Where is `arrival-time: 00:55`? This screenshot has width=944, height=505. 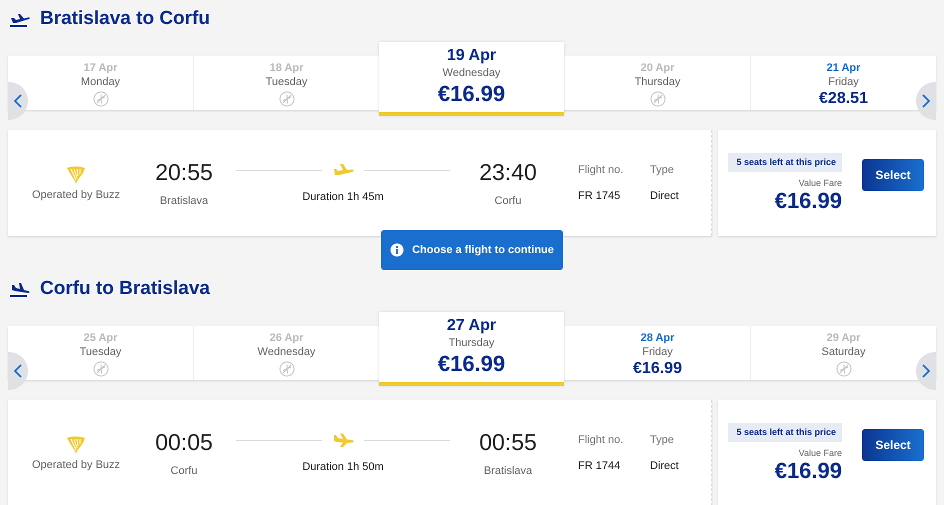
arrival-time: 00:55 is located at coordinates (508, 442).